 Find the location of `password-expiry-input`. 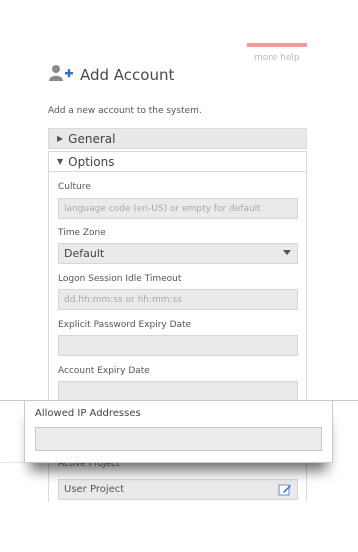

password-expiry-input is located at coordinates (178, 345).